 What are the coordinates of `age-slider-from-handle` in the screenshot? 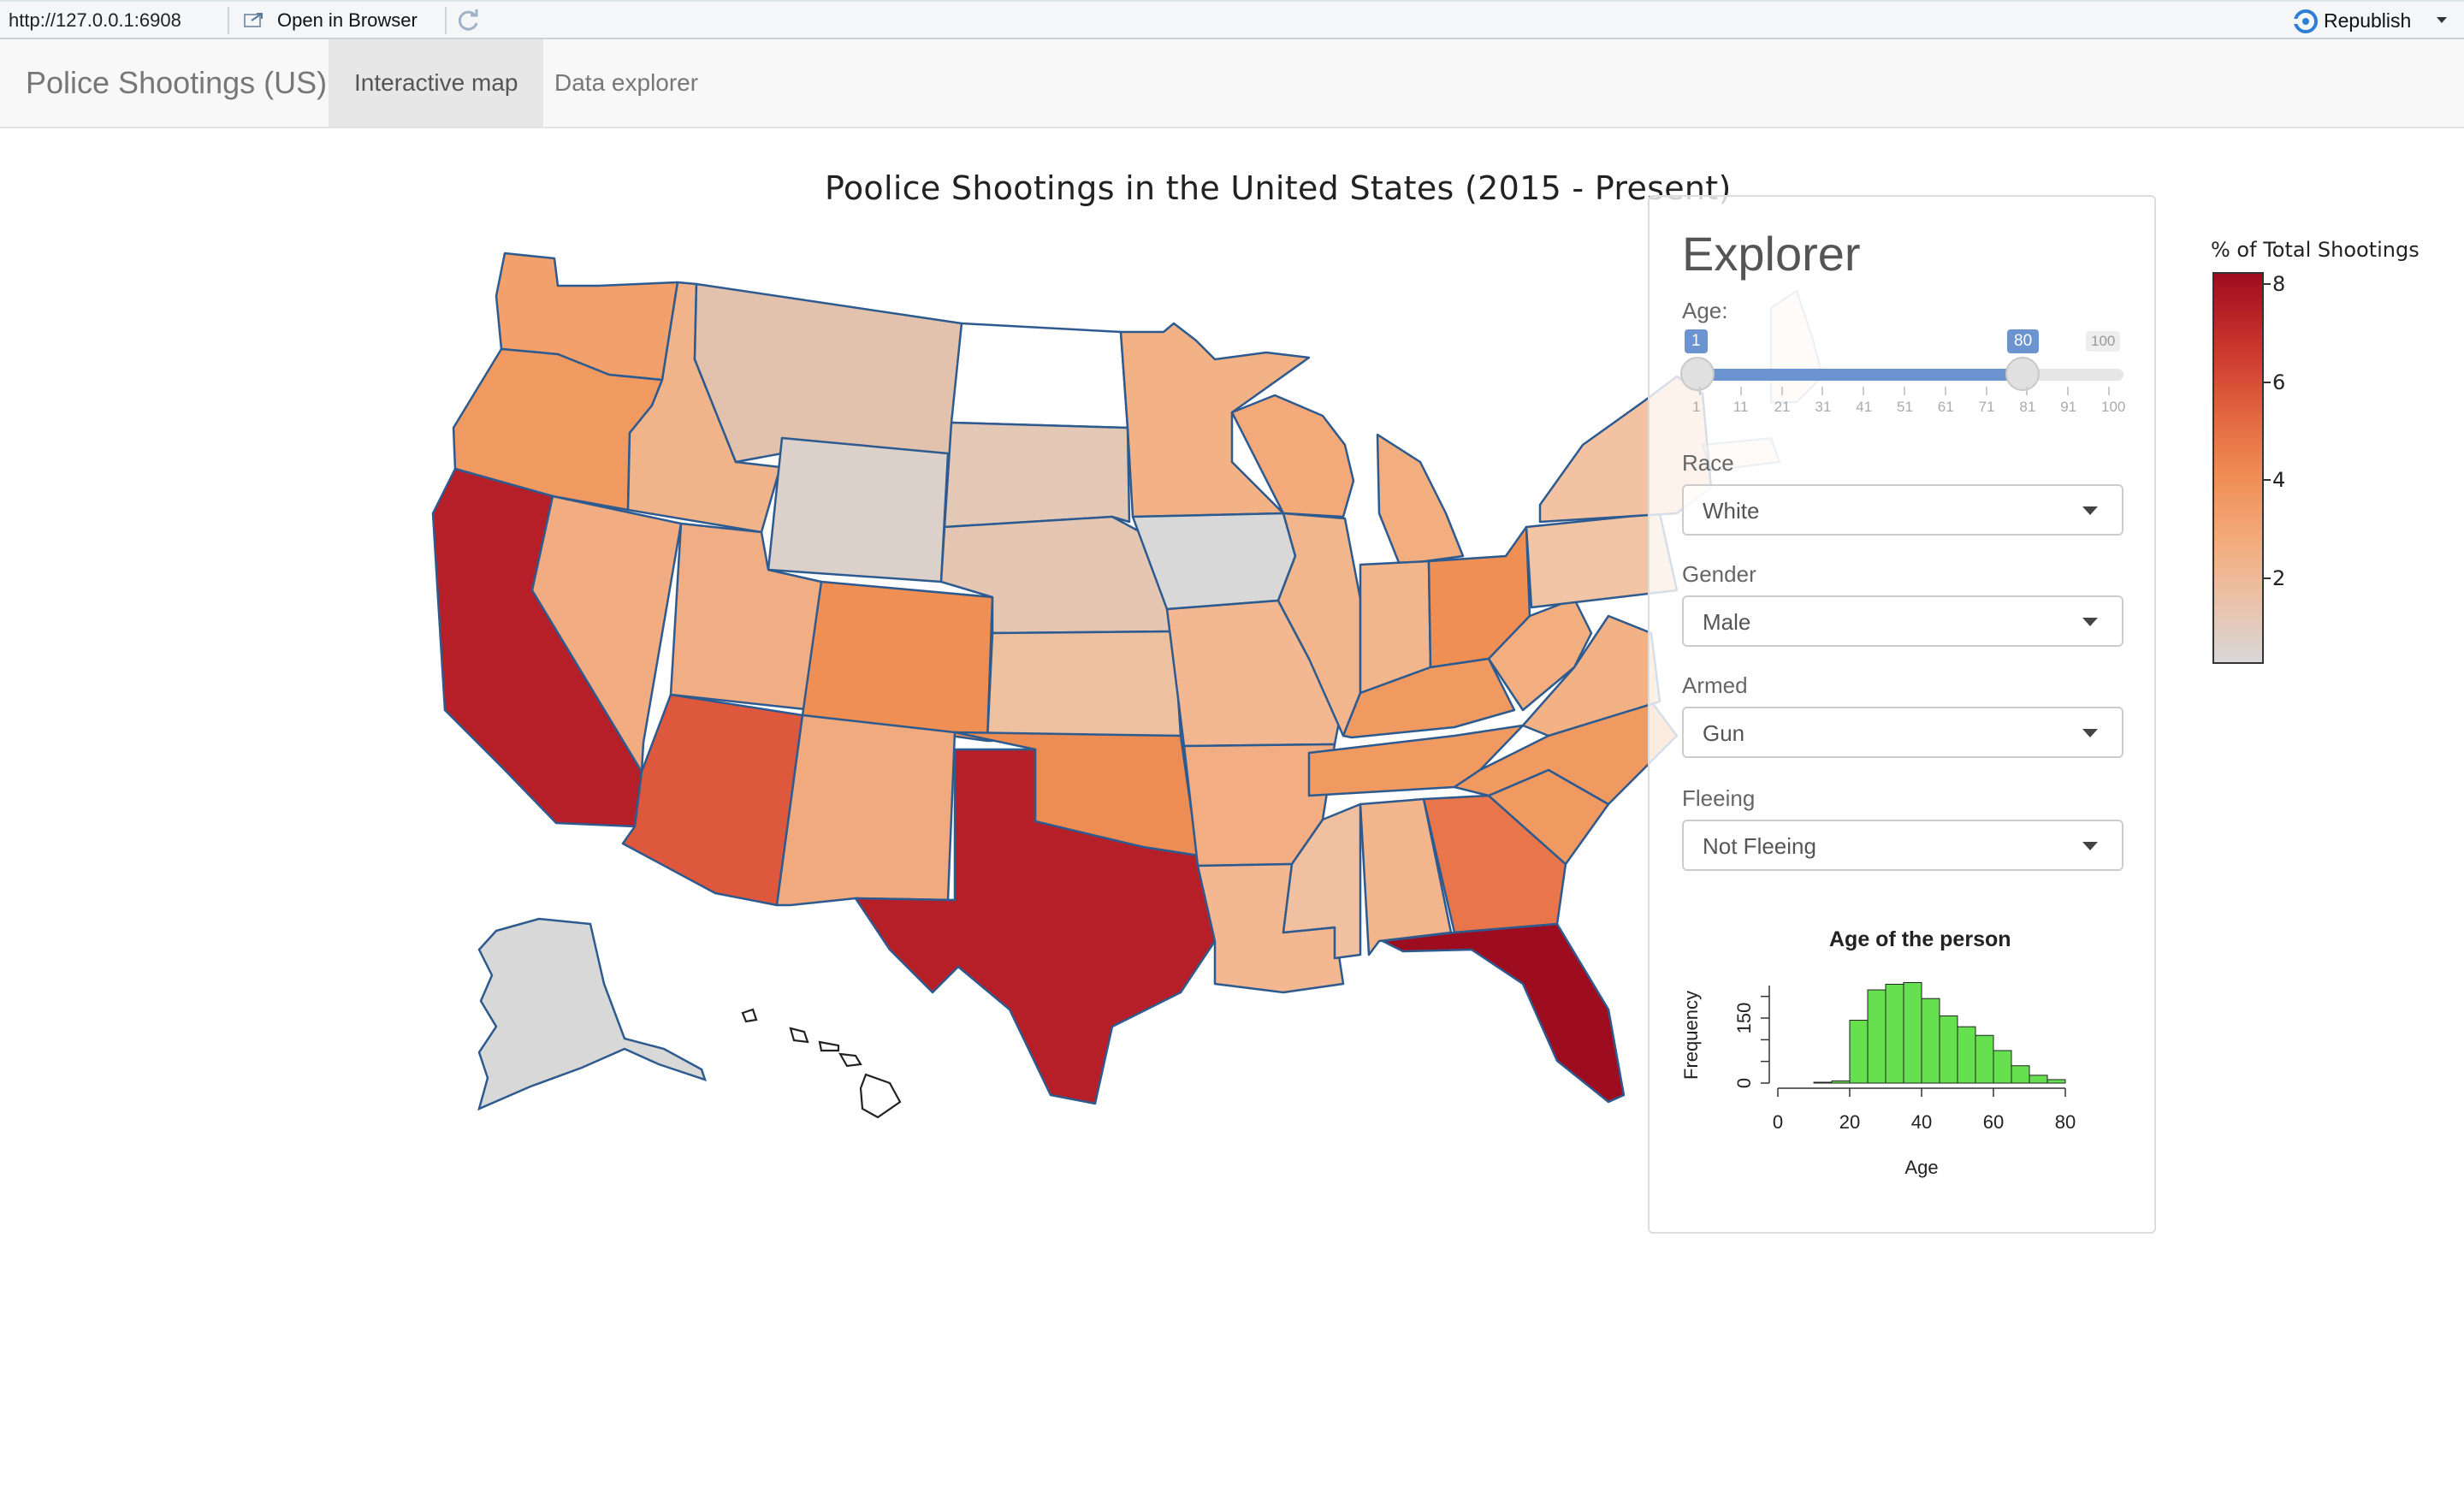 It's located at (1697, 374).